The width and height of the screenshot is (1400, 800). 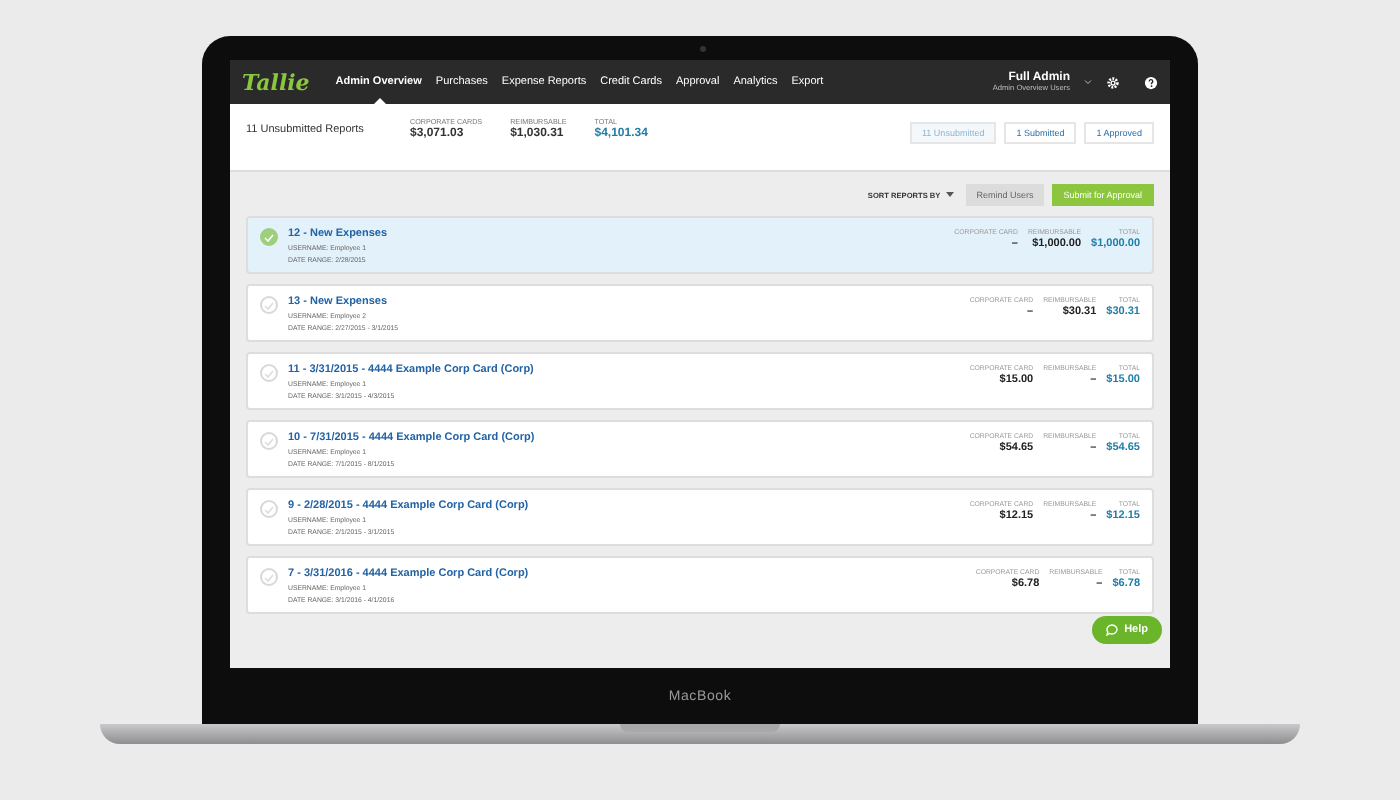 What do you see at coordinates (703, 49) in the screenshot?
I see `camera-icon` at bounding box center [703, 49].